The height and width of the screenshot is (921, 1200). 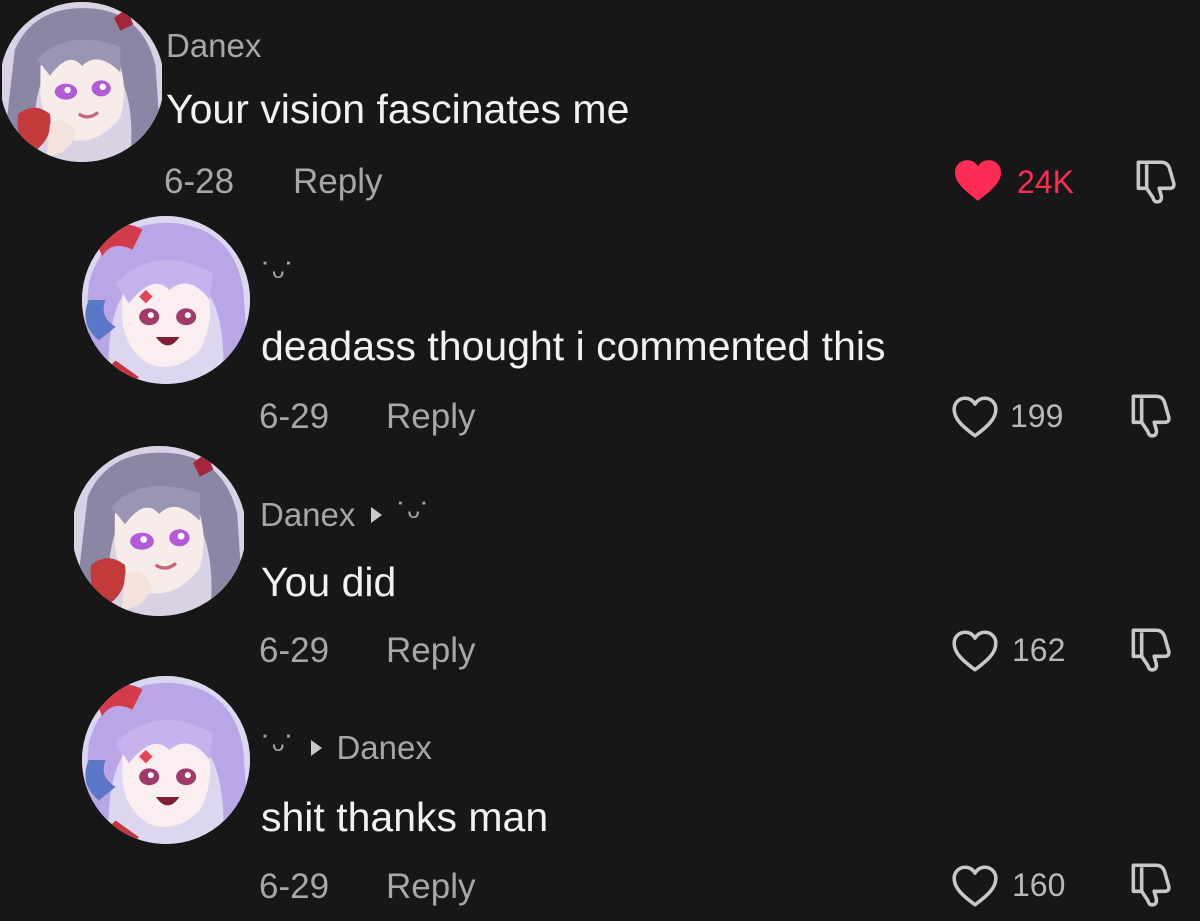 What do you see at coordinates (573, 346) in the screenshot?
I see `comment-text: deadass thought i commented this` at bounding box center [573, 346].